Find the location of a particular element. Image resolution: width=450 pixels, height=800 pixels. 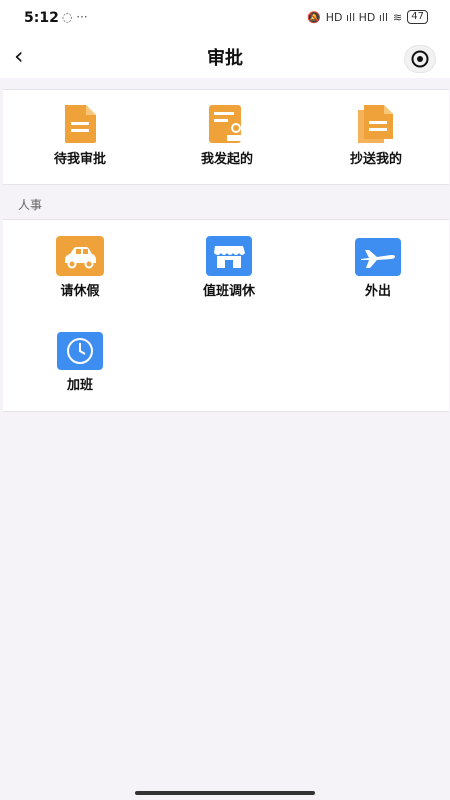

approval-item-label: 抄送我的 is located at coordinates (375, 159).